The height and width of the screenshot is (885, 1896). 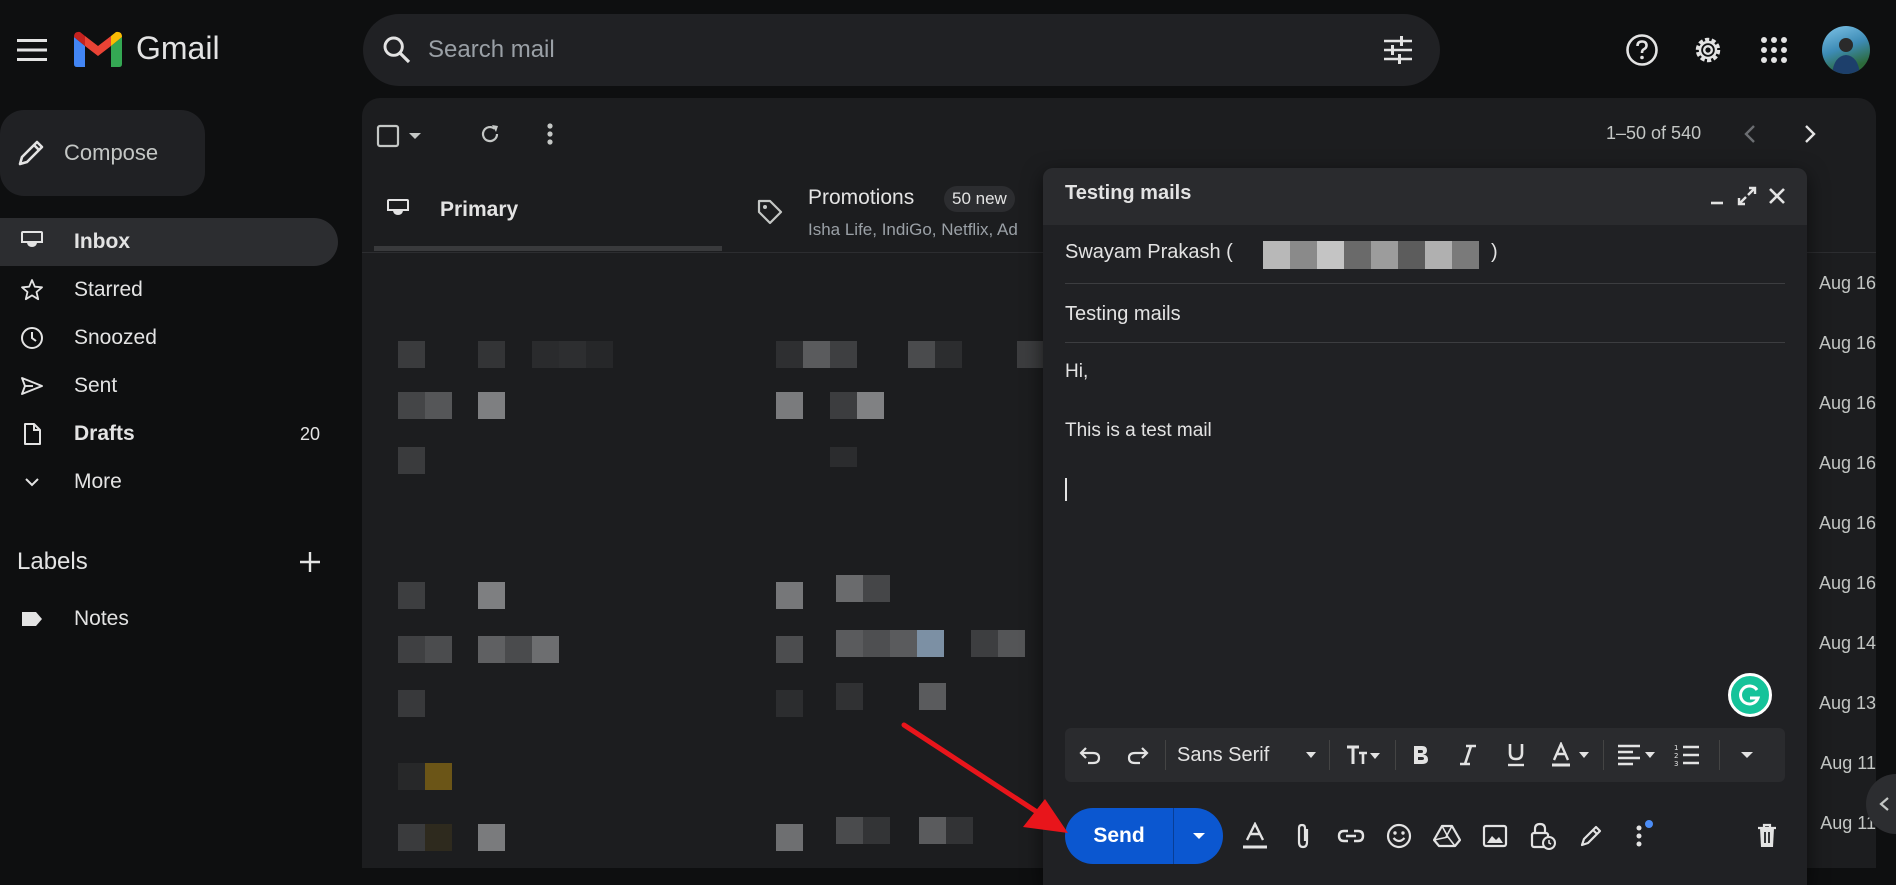 What do you see at coordinates (98, 481) in the screenshot?
I see `sidebar-item-label: More` at bounding box center [98, 481].